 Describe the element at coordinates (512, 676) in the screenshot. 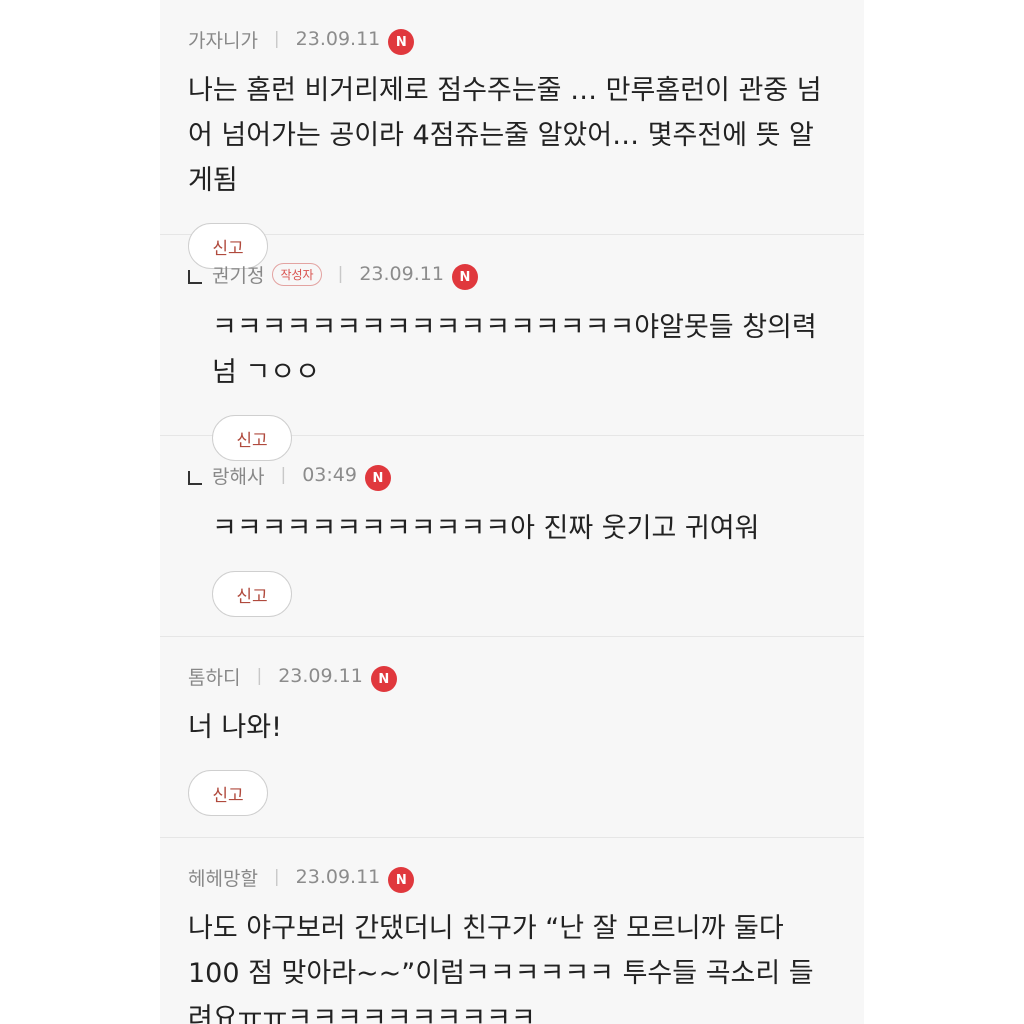

I see `comment-meta: 톰하디 | 23.09.11 N` at that location.